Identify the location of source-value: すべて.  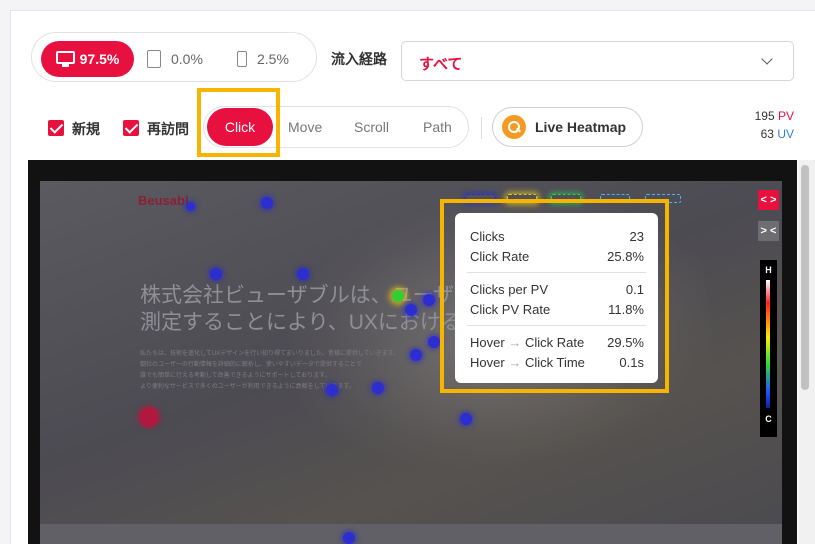
(441, 64).